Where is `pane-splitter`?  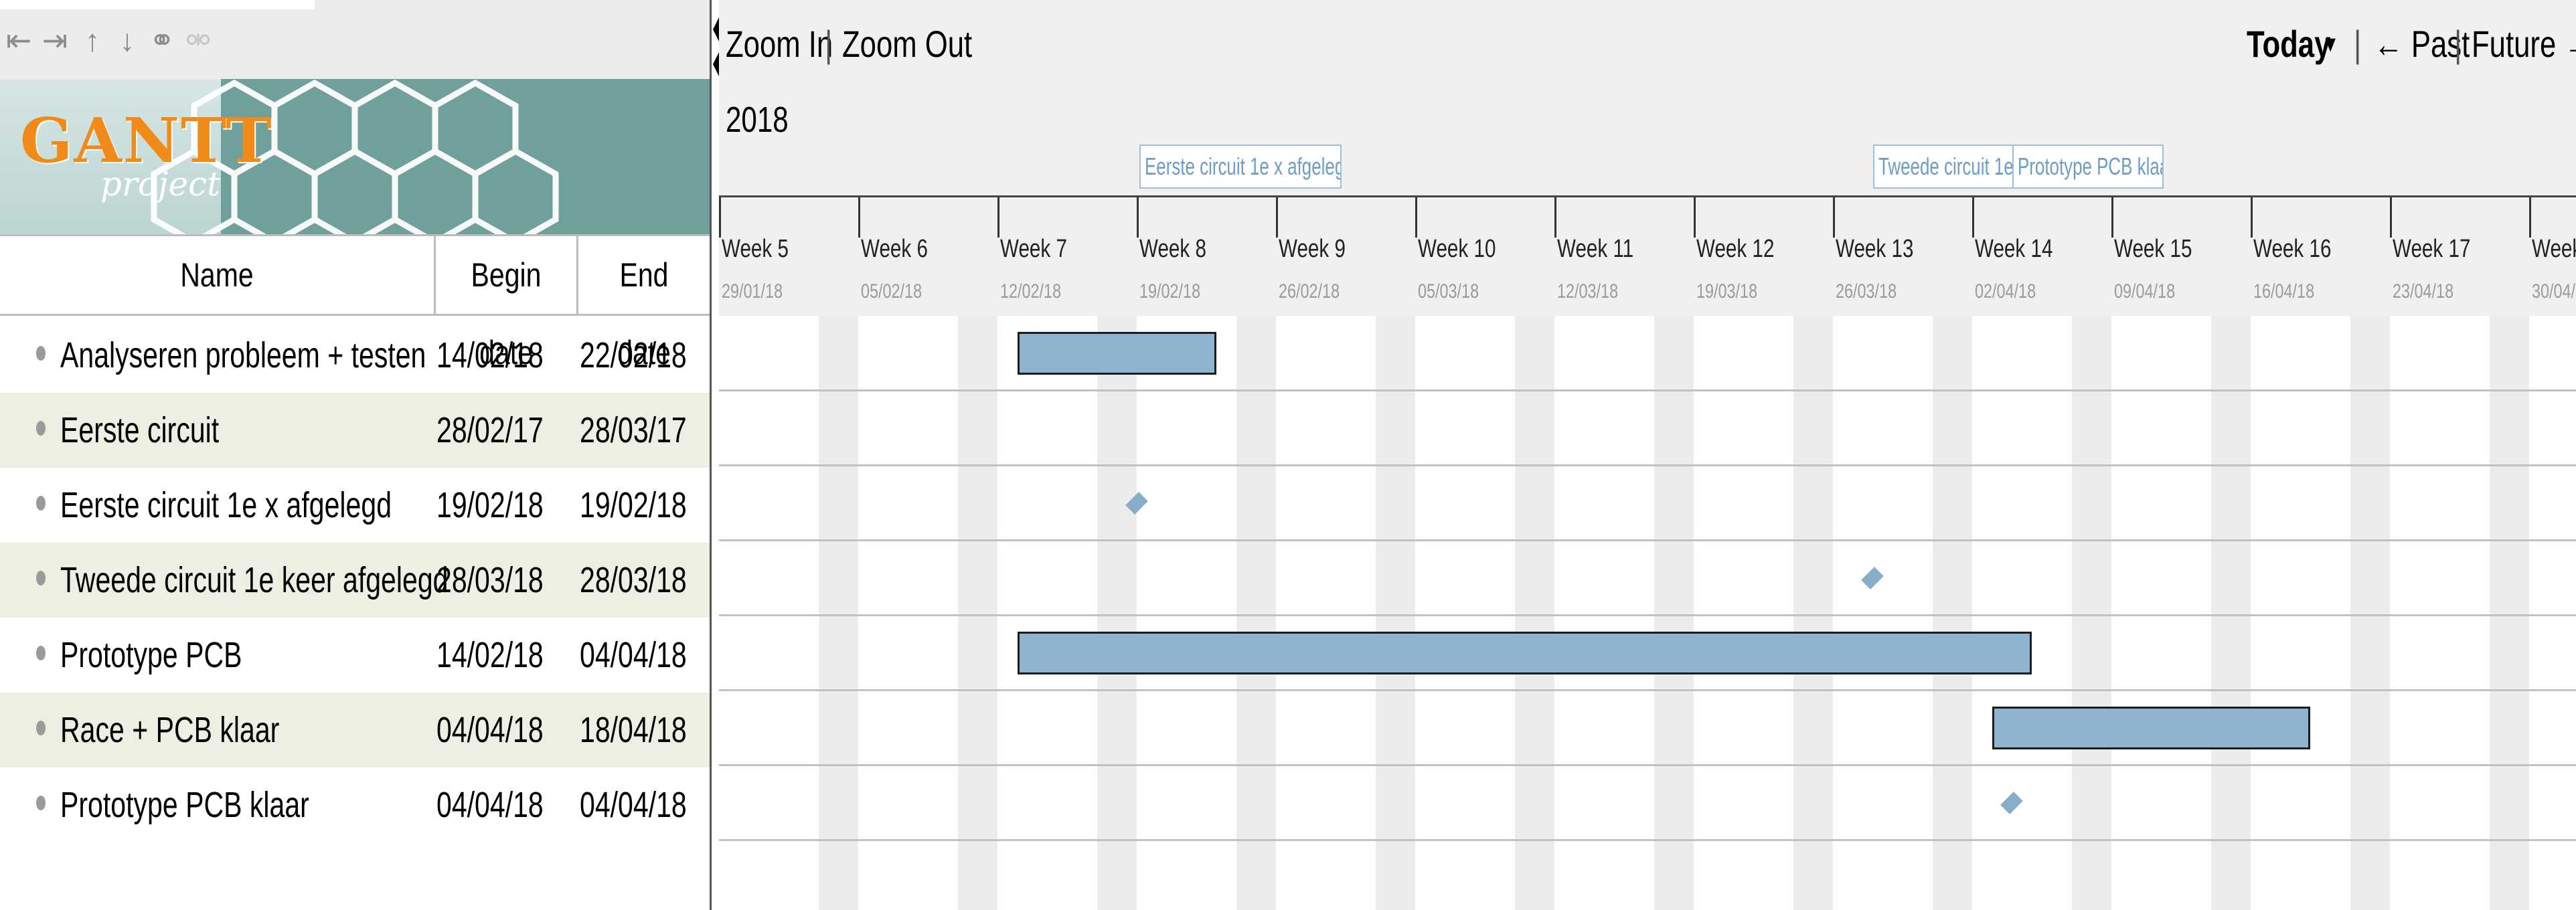
pane-splitter is located at coordinates (716, 455).